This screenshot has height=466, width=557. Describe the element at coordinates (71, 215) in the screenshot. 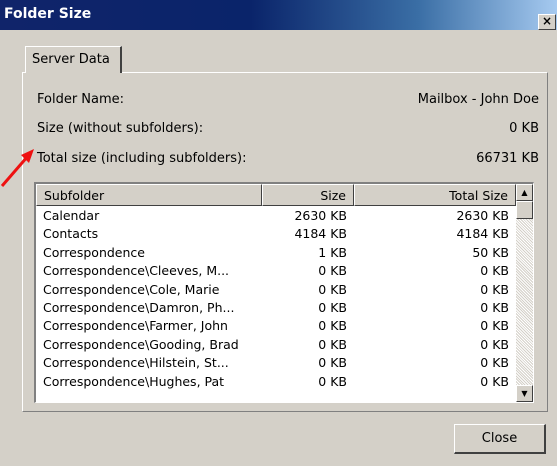

I see `row-subfolder: Calendar` at that location.